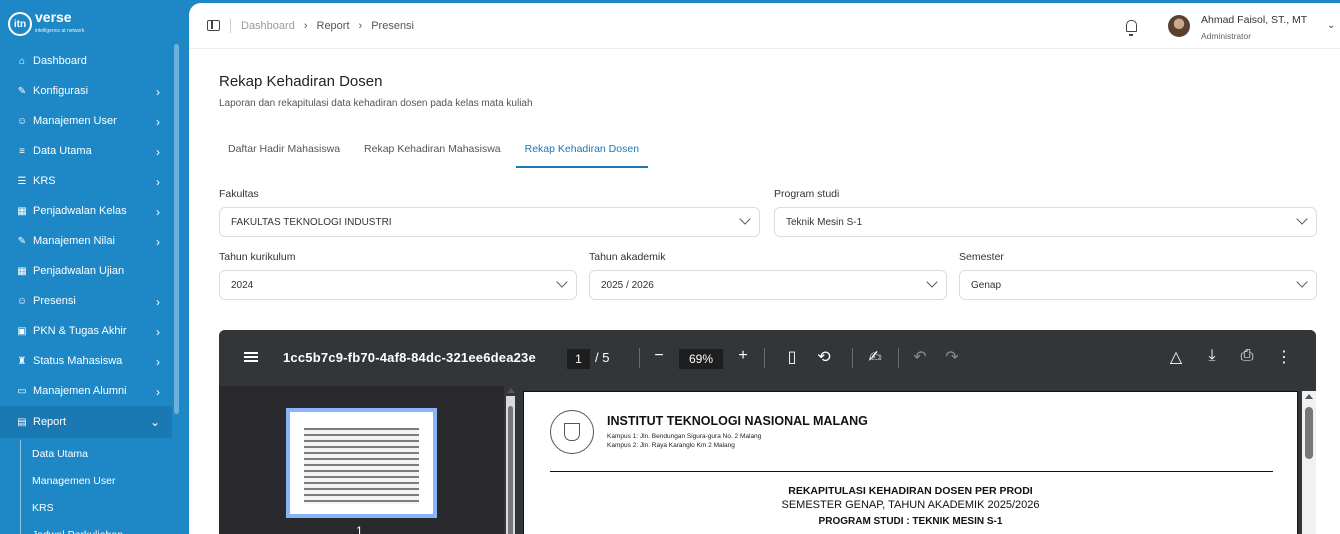 The width and height of the screenshot is (1340, 534). What do you see at coordinates (602, 357) in the screenshot?
I see `page-total: / 5` at bounding box center [602, 357].